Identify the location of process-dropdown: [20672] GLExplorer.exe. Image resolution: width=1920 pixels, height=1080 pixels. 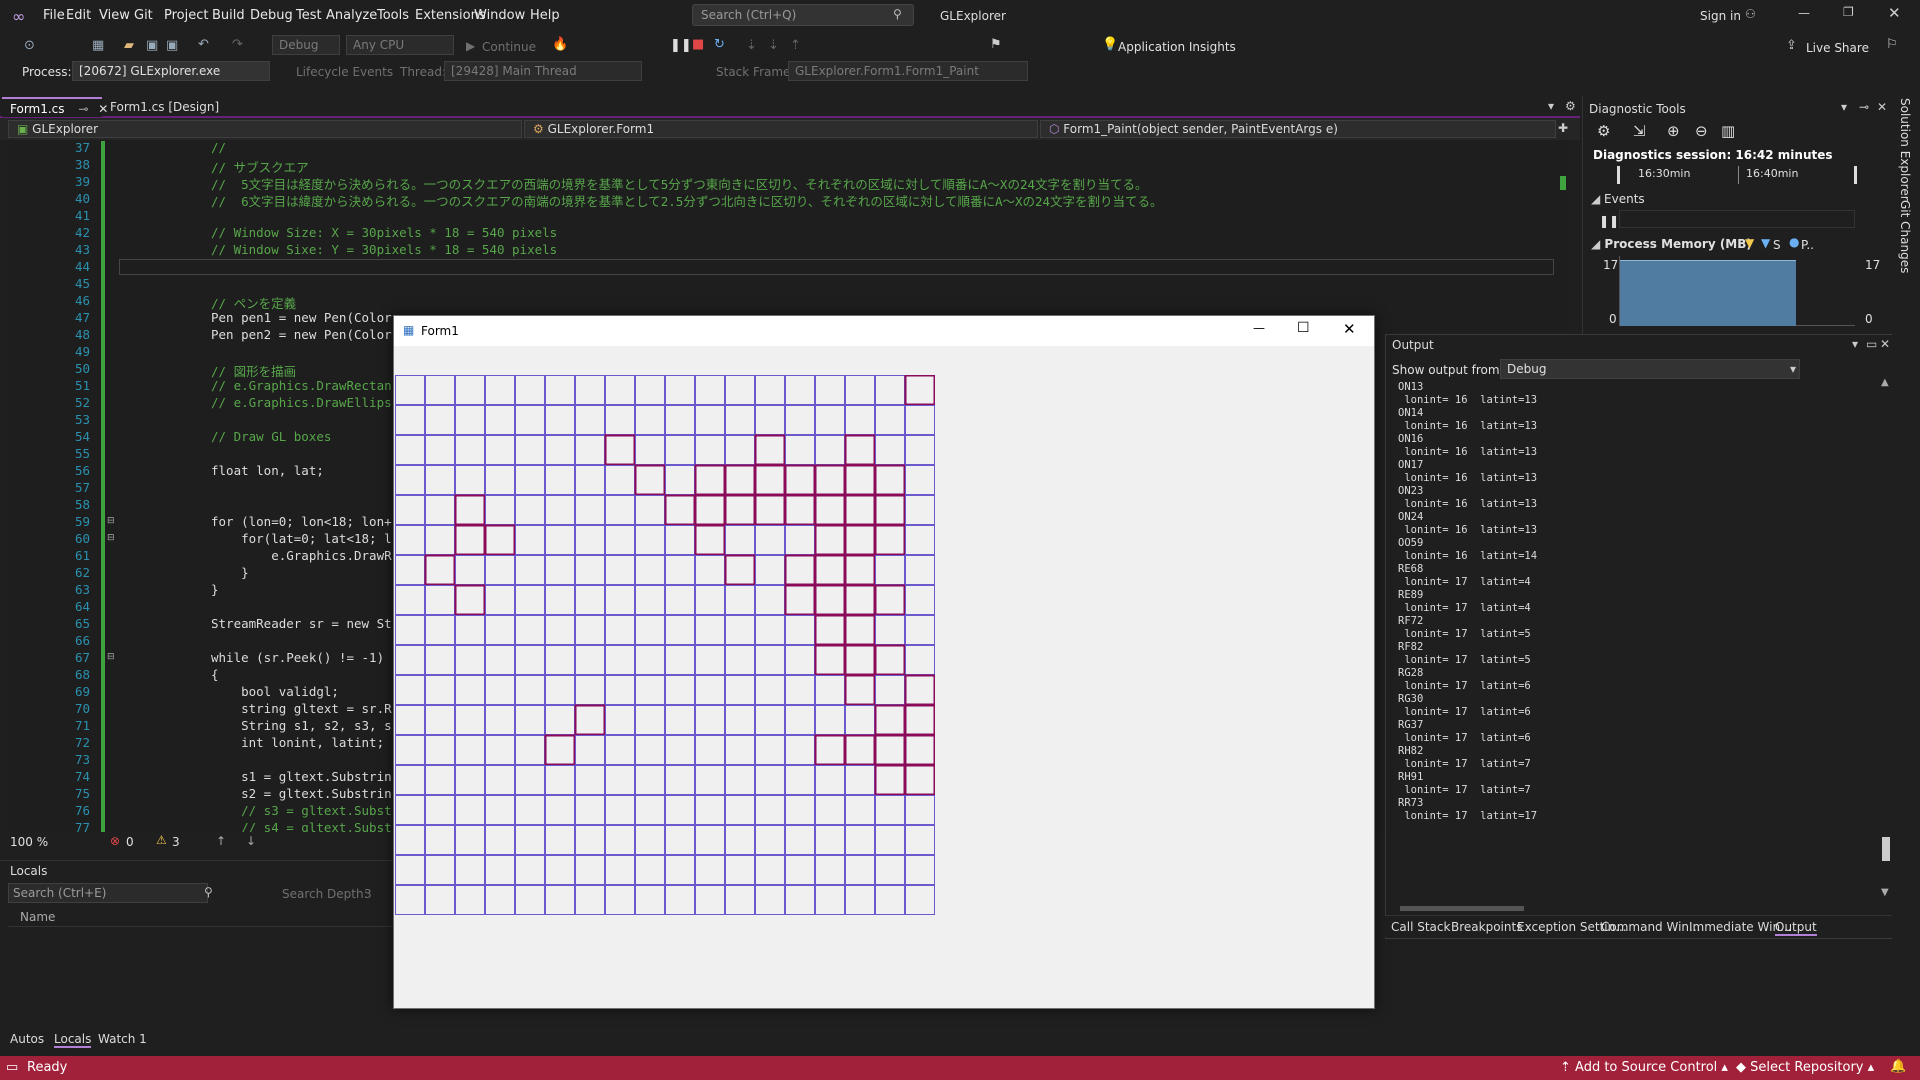
(171, 71).